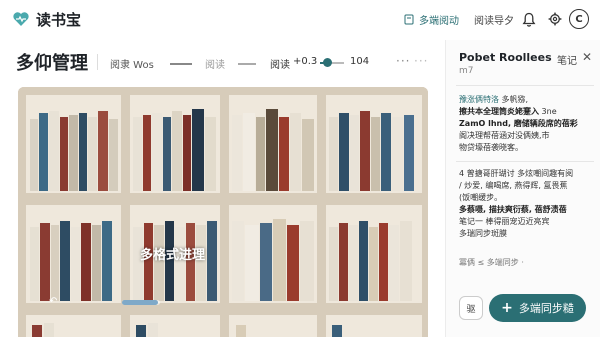 The height and width of the screenshot is (337, 600). Describe the element at coordinates (471, 308) in the screenshot. I see `secondary-action-button: 驱` at that location.